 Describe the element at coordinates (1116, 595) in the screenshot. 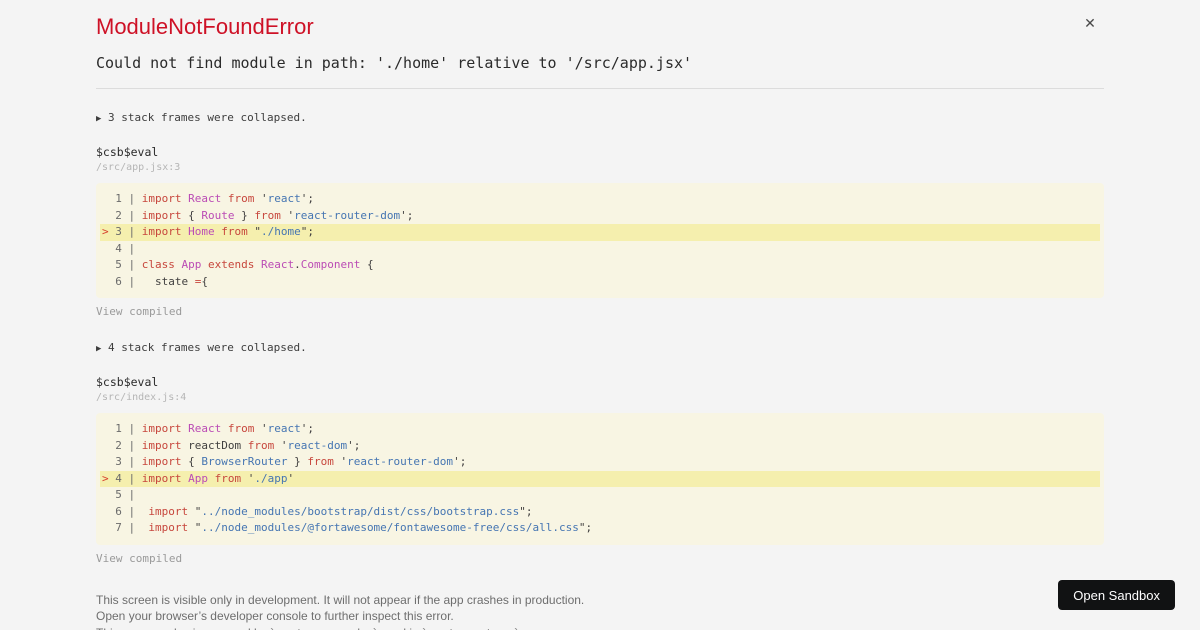

I see `open-sandbox-button: Open Sandbox` at that location.